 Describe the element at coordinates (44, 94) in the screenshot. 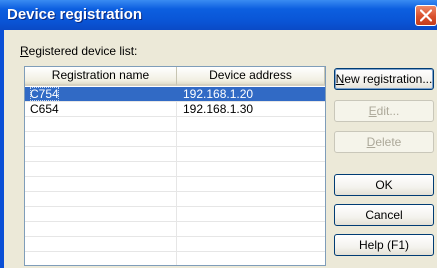

I see `registration-name-cell: C754` at that location.